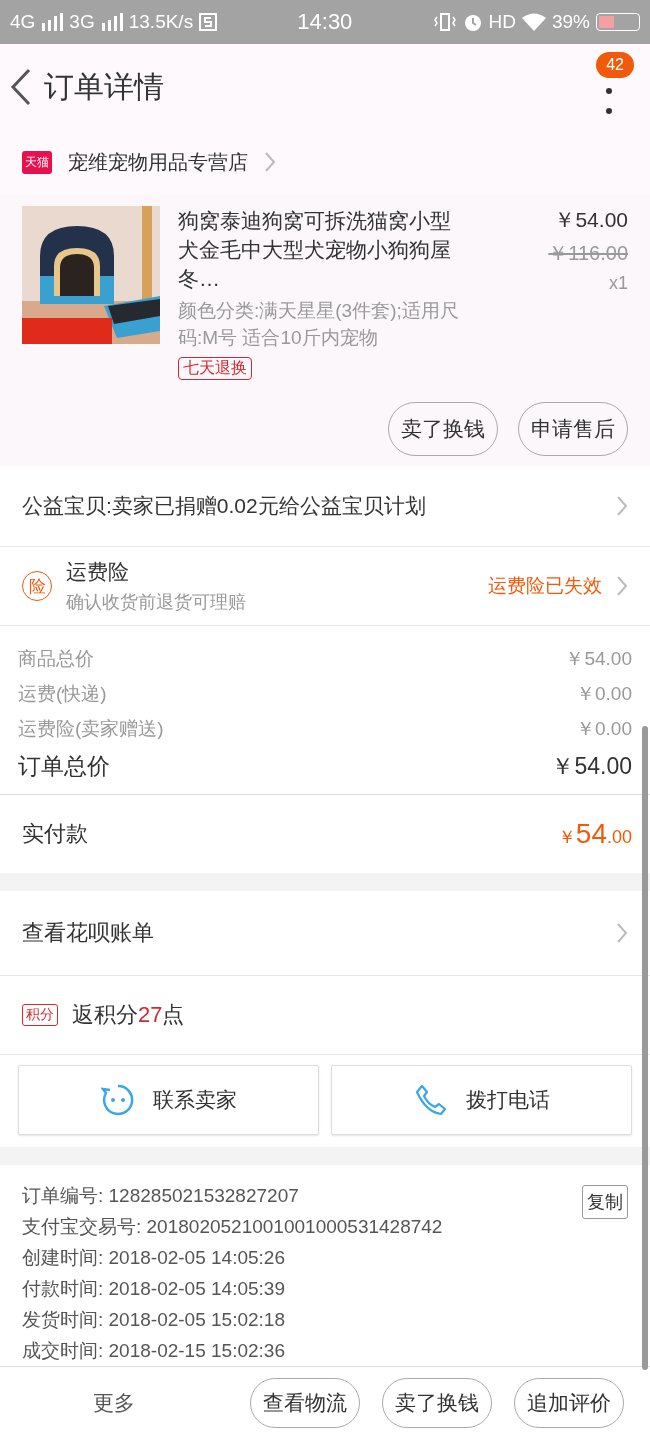 This screenshot has height=1445, width=650. Describe the element at coordinates (437, 1403) in the screenshot. I see `action-button: 卖了换钱` at that location.